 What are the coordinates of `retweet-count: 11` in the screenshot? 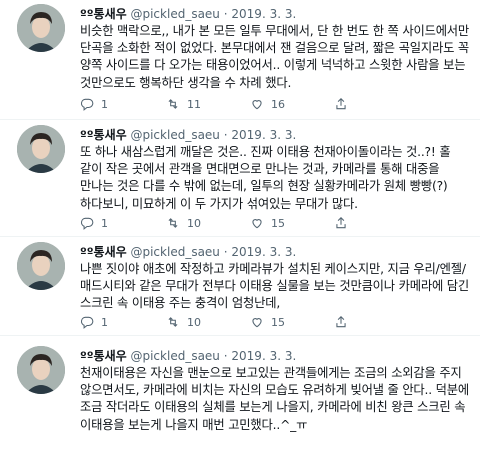 It's located at (194, 104).